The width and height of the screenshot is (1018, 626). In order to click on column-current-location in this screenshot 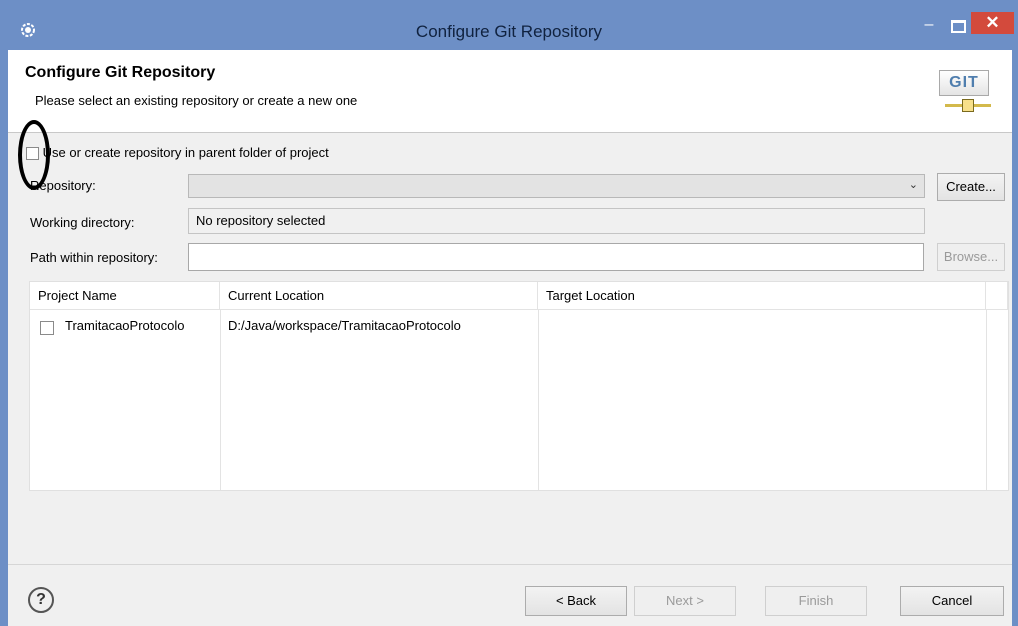, I will do `click(379, 400)`.